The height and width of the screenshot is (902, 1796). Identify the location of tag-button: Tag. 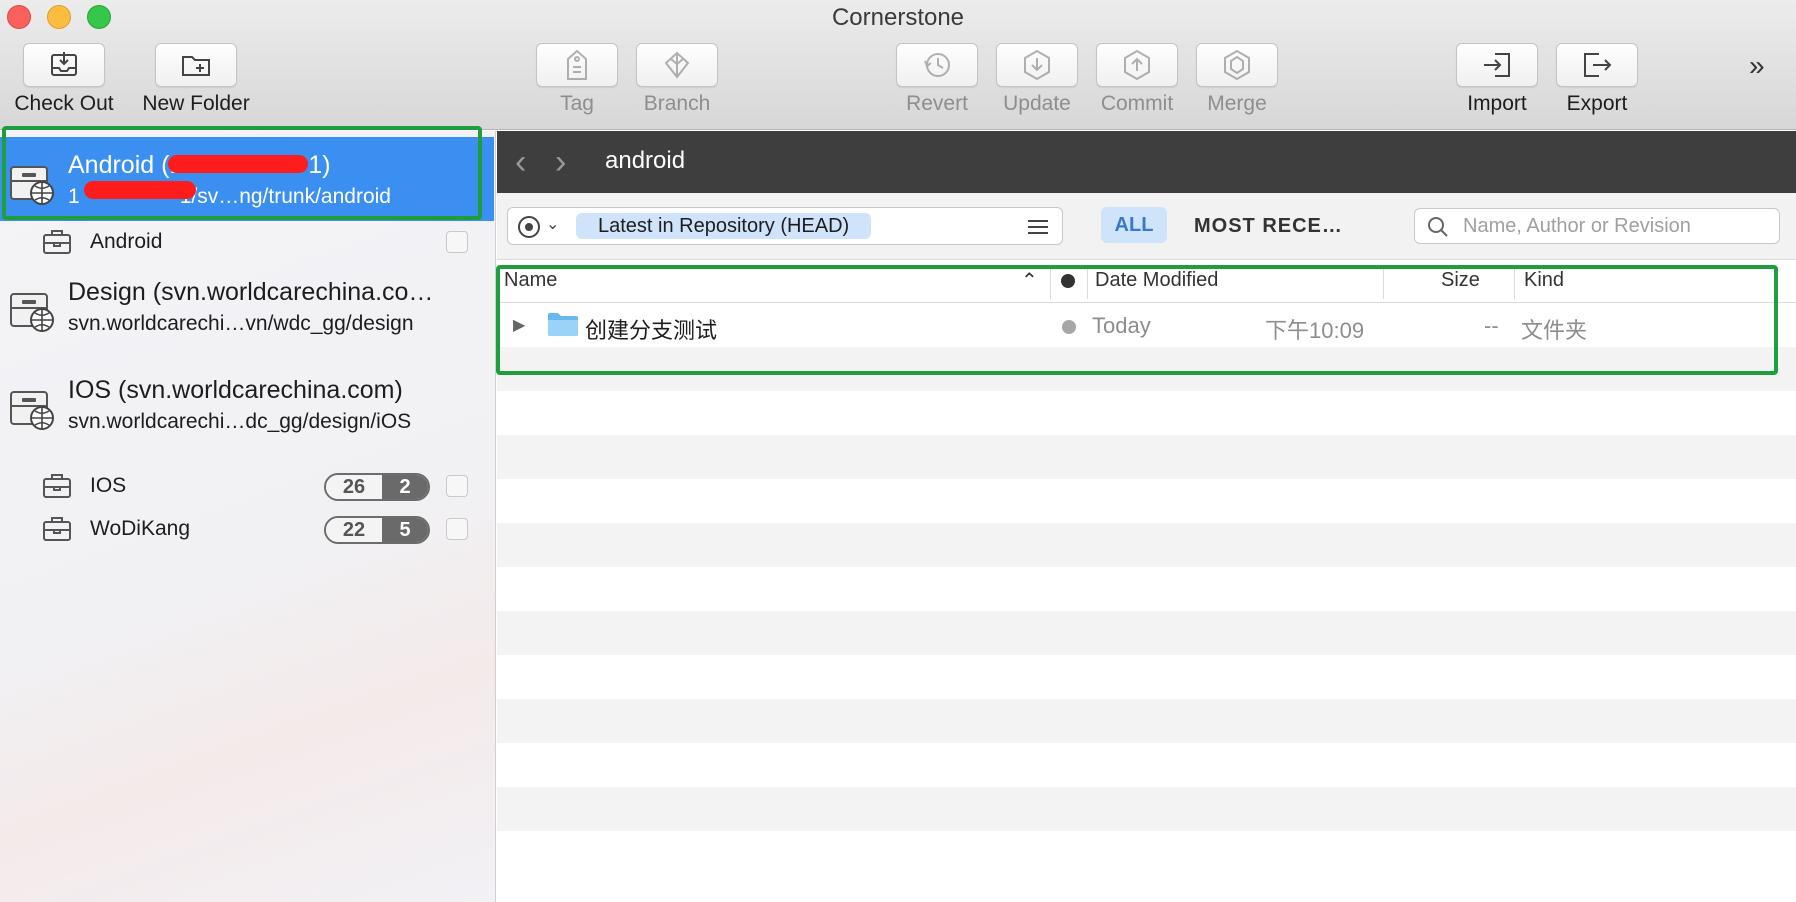
(577, 79).